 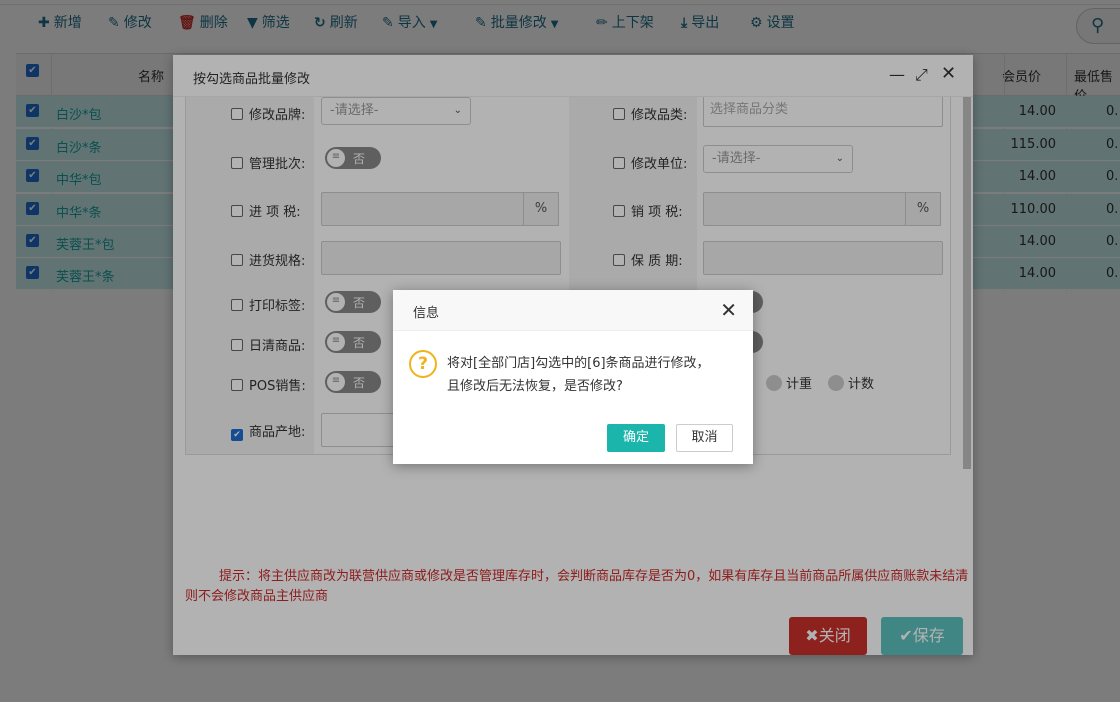 I want to click on dialog-message-line1: 将对[全部门店]勾选中的[6]条商品进行修改，, so click(x=578, y=363).